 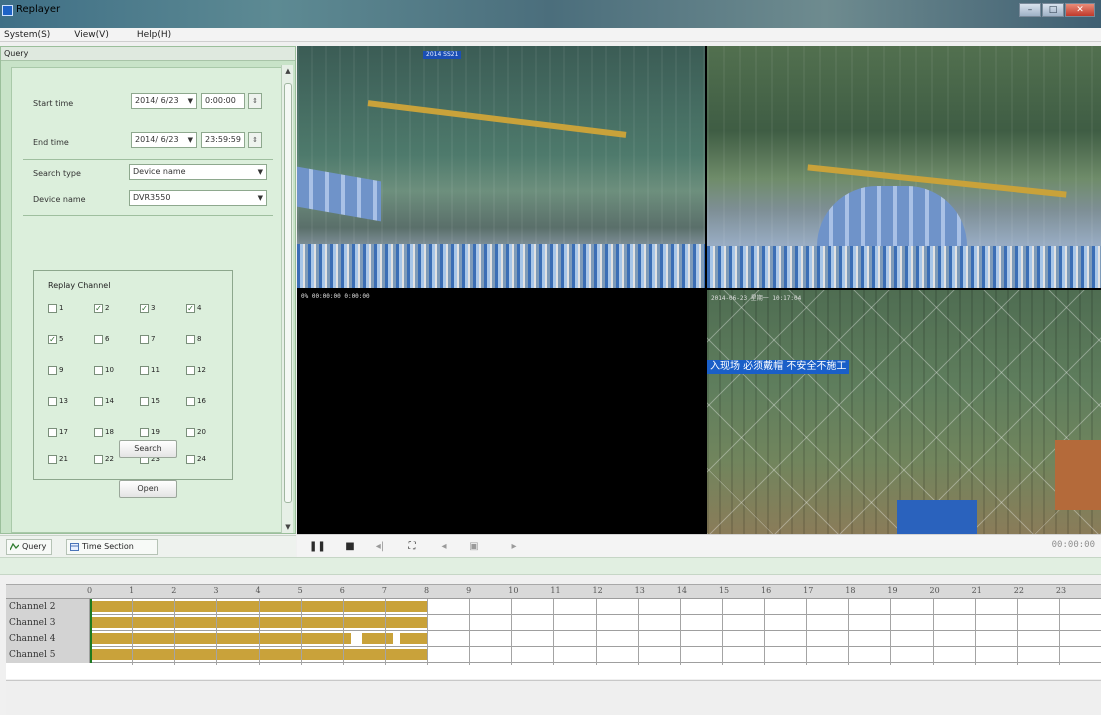 I want to click on start-date-field: 2014/ 6/23 ▼, so click(x=164, y=101).